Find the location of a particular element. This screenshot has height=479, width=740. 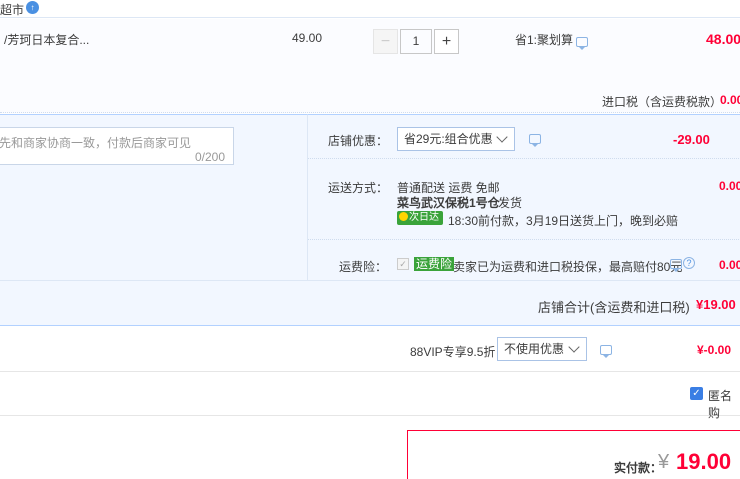

item-subtotal: 48.00 is located at coordinates (723, 39).